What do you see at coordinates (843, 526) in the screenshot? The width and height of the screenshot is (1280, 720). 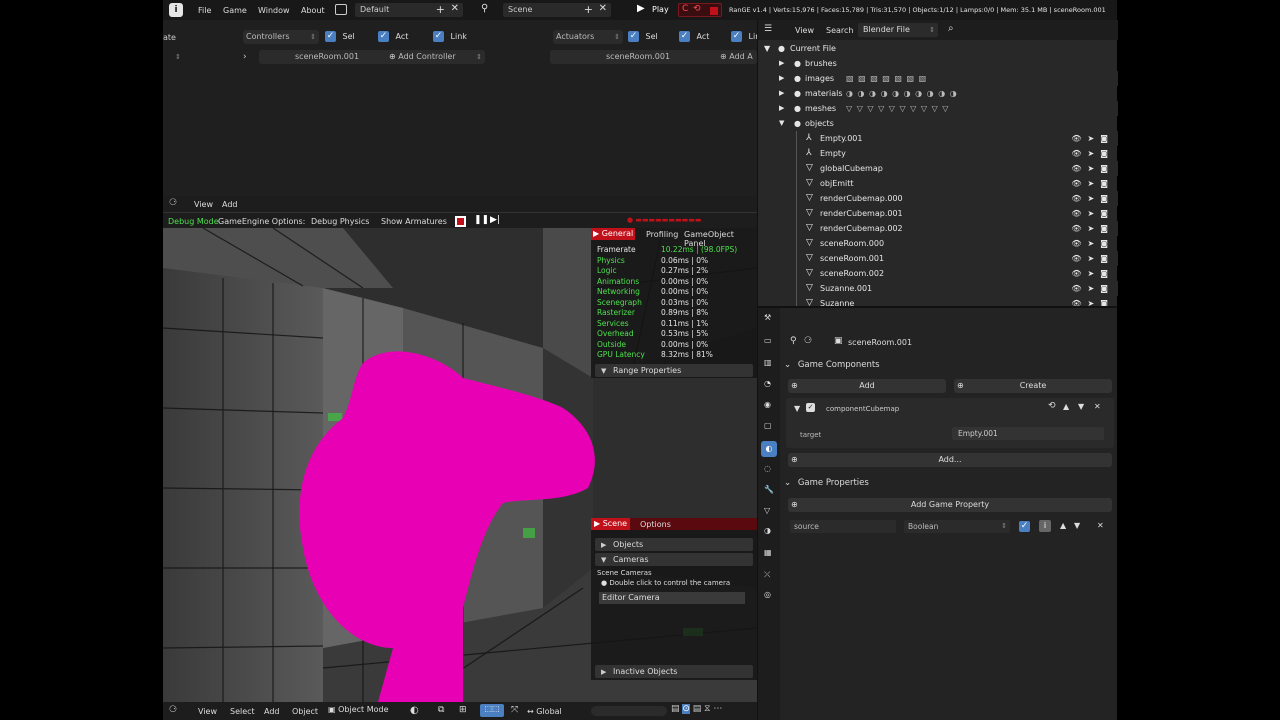 I see `property-name-field: source` at bounding box center [843, 526].